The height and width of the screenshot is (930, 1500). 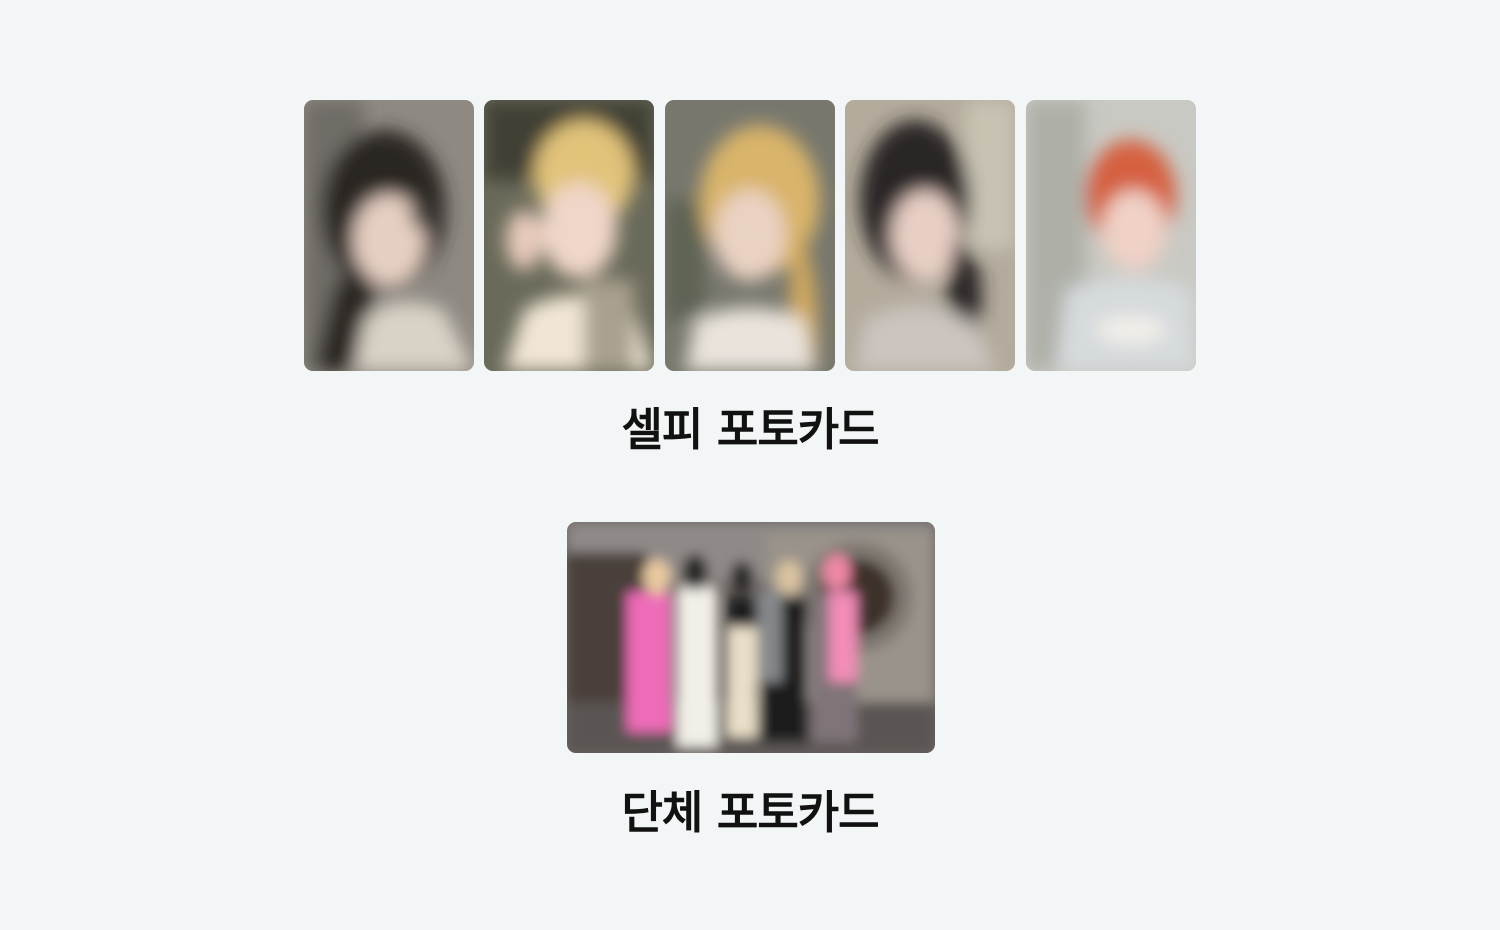 I want to click on group-photocard, so click(x=751, y=637).